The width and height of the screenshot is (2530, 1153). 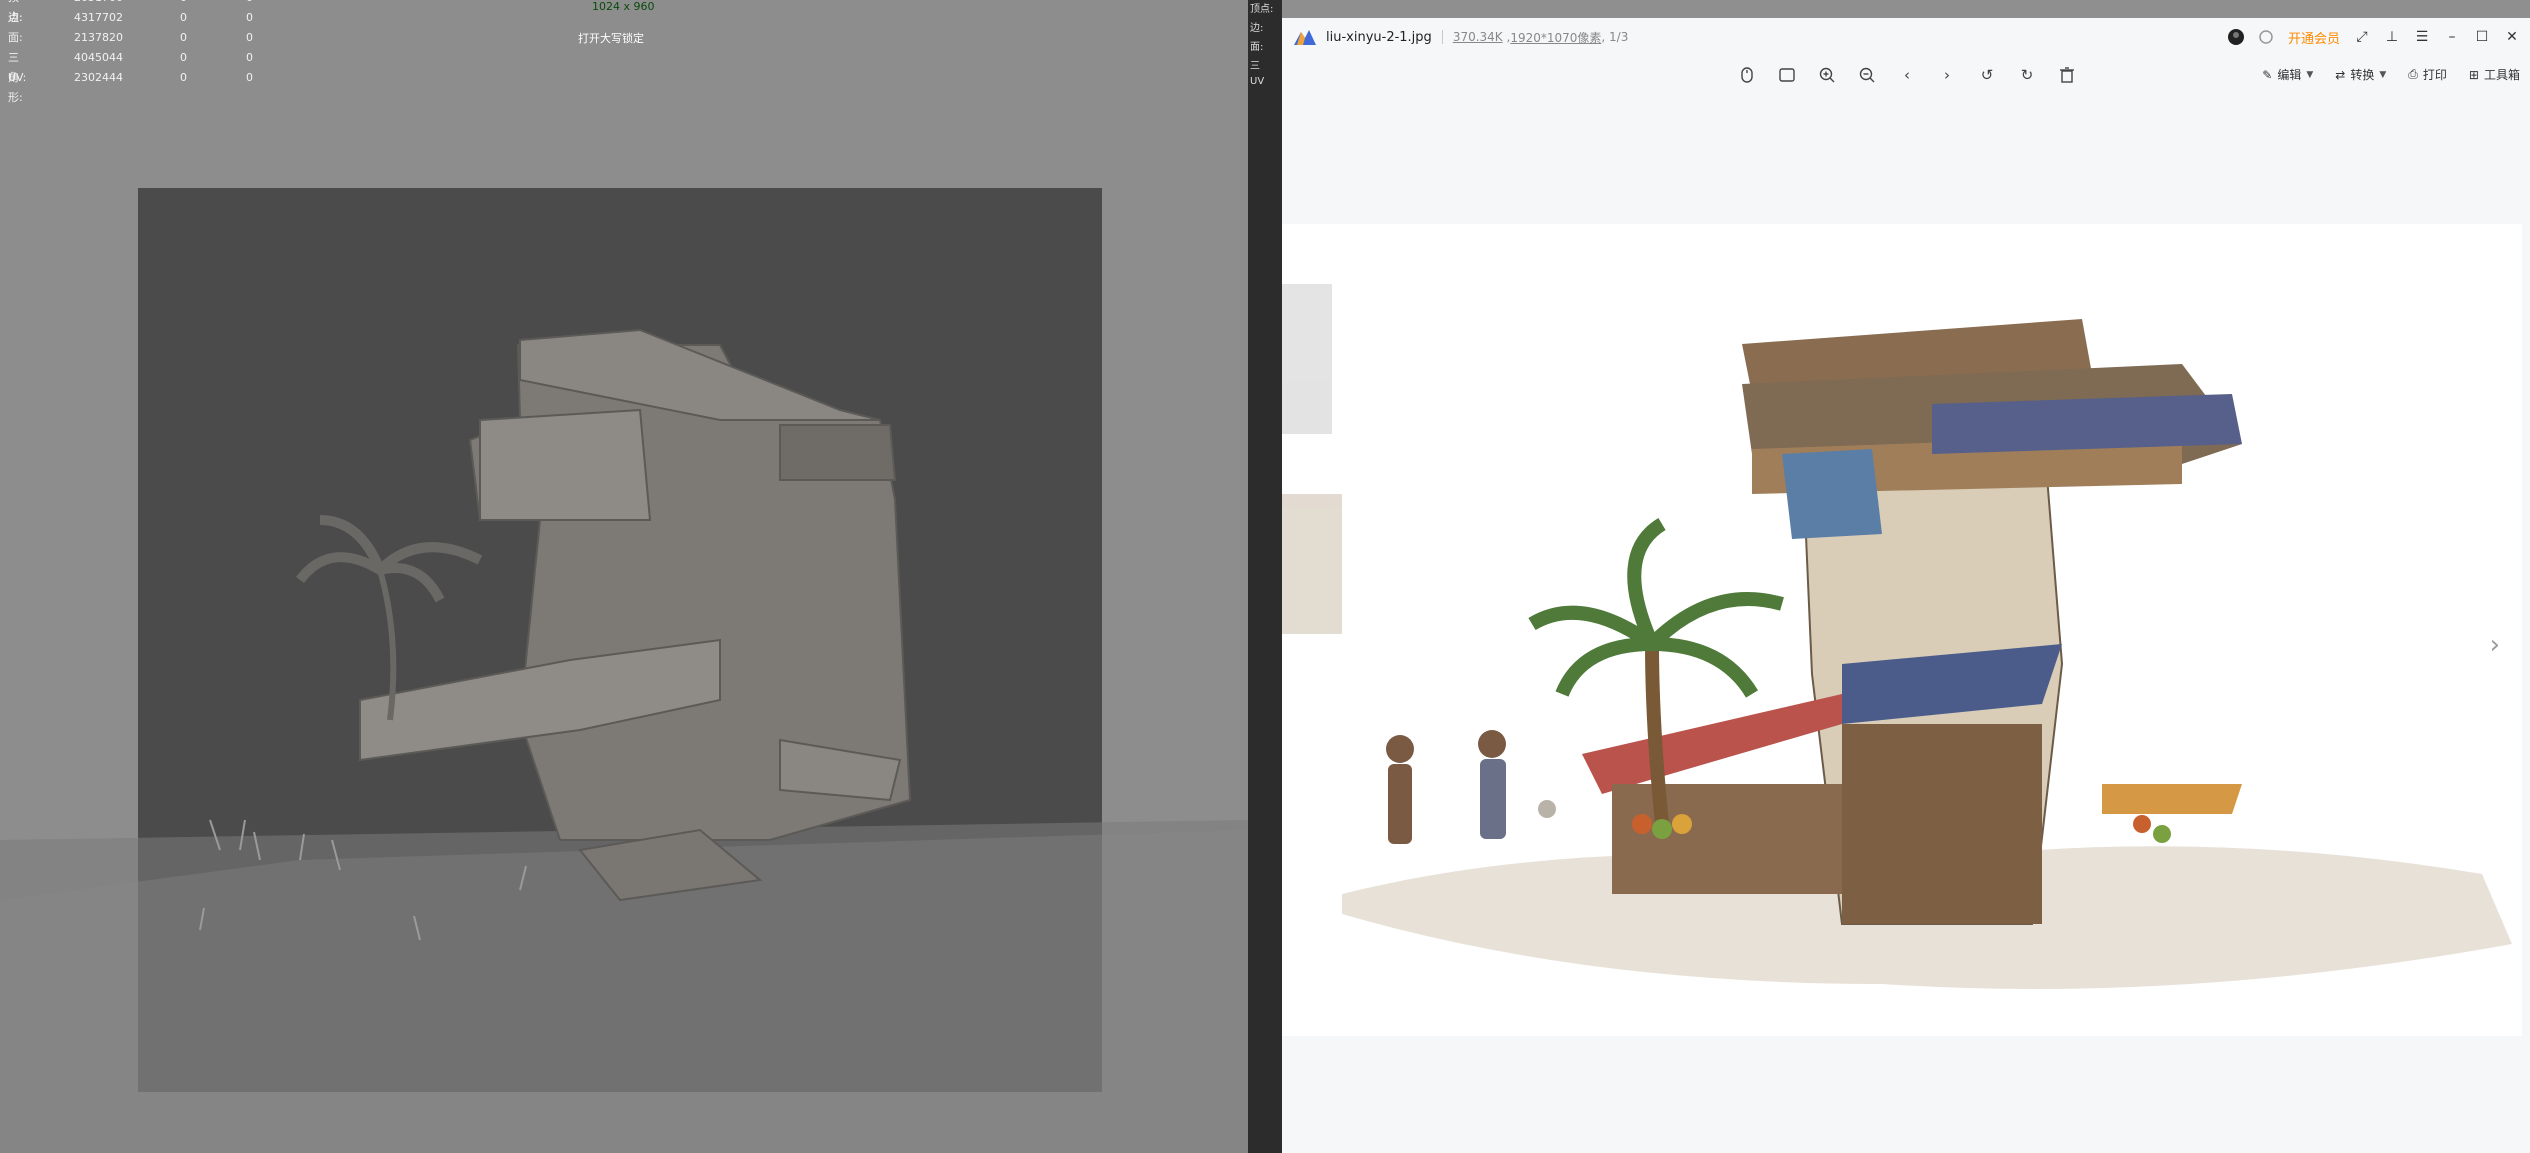 I want to click on fit-icon, so click(x=1787, y=75).